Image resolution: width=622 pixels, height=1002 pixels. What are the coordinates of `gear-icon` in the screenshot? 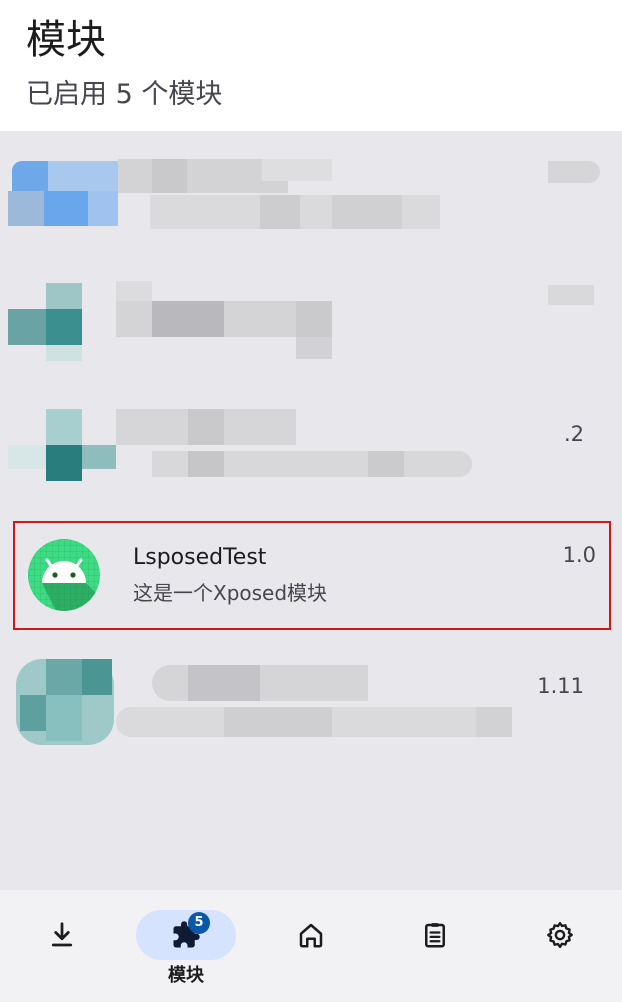 It's located at (560, 935).